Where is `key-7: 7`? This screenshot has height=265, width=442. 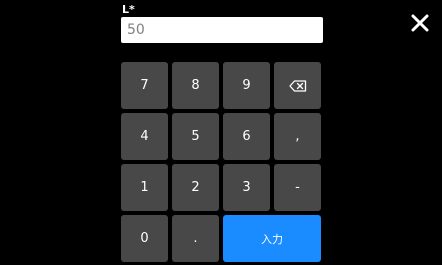 key-7: 7 is located at coordinates (144, 85).